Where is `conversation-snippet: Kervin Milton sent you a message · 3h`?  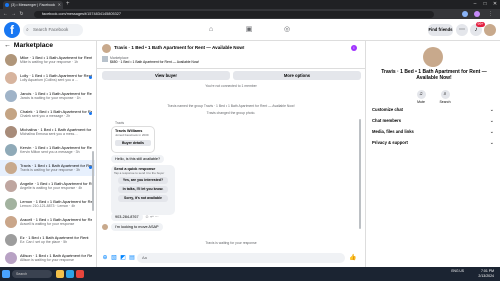
conversation-snippet: Kervin Milton sent you a message · 3h is located at coordinates (50, 152).